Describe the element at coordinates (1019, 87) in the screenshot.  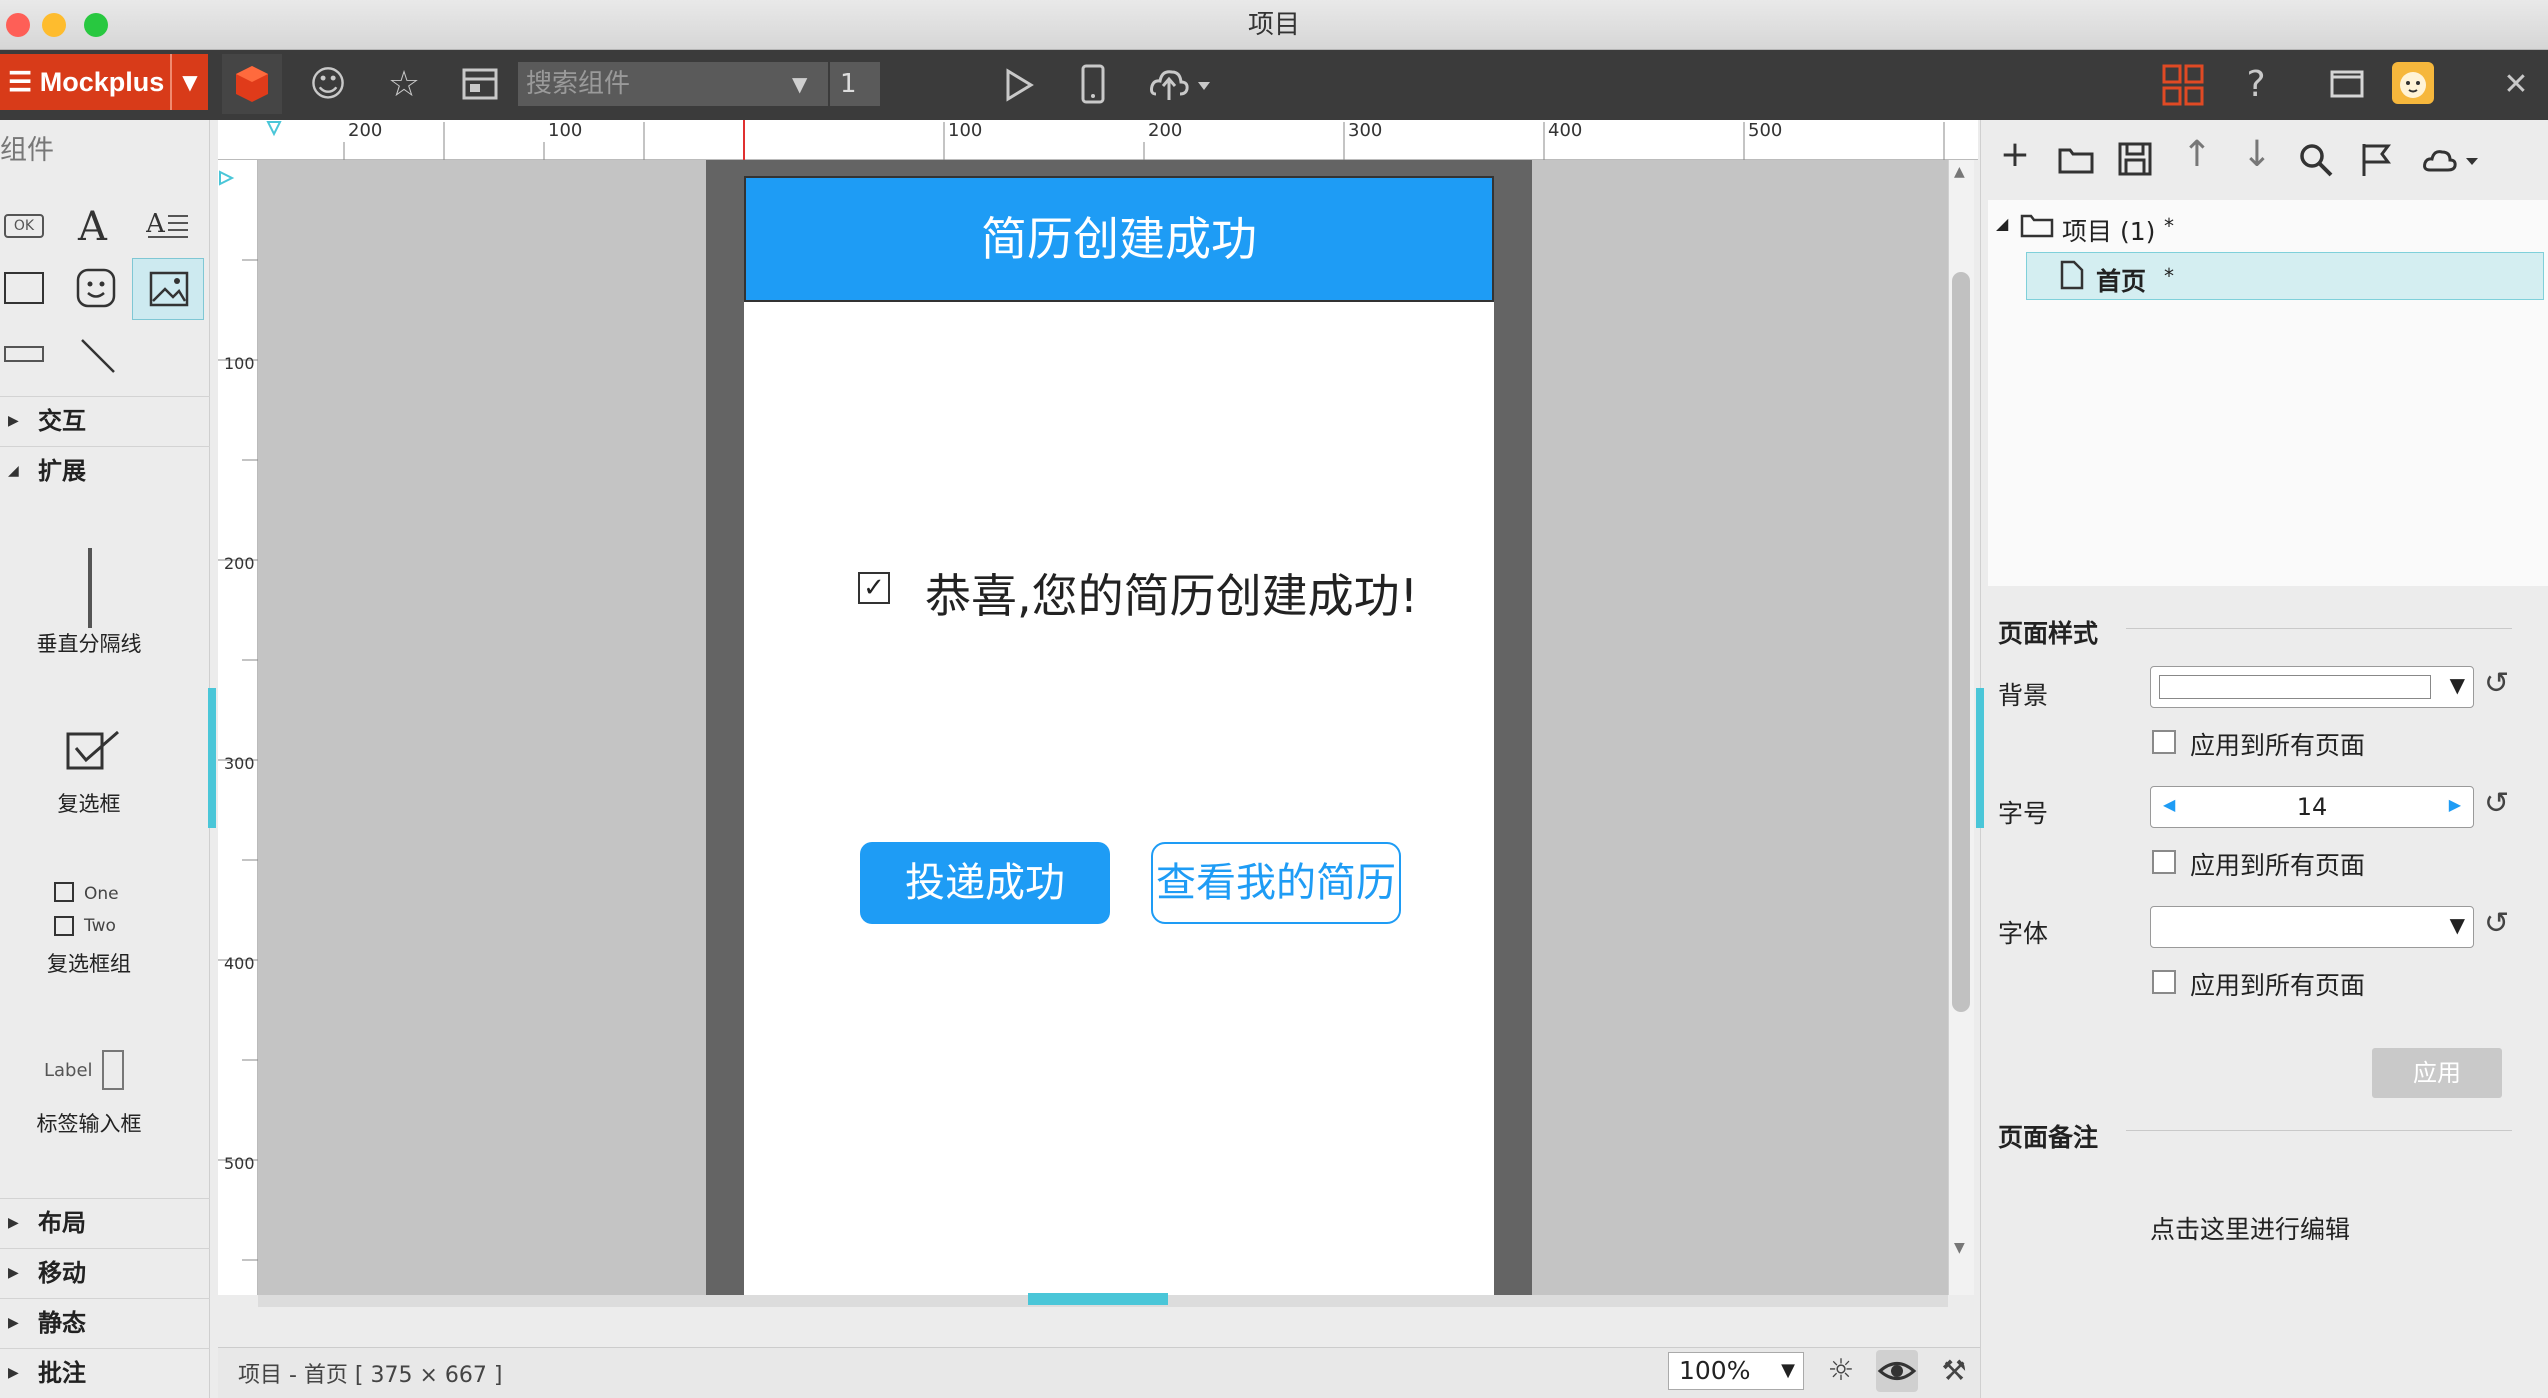
I see `play-icon` at that location.